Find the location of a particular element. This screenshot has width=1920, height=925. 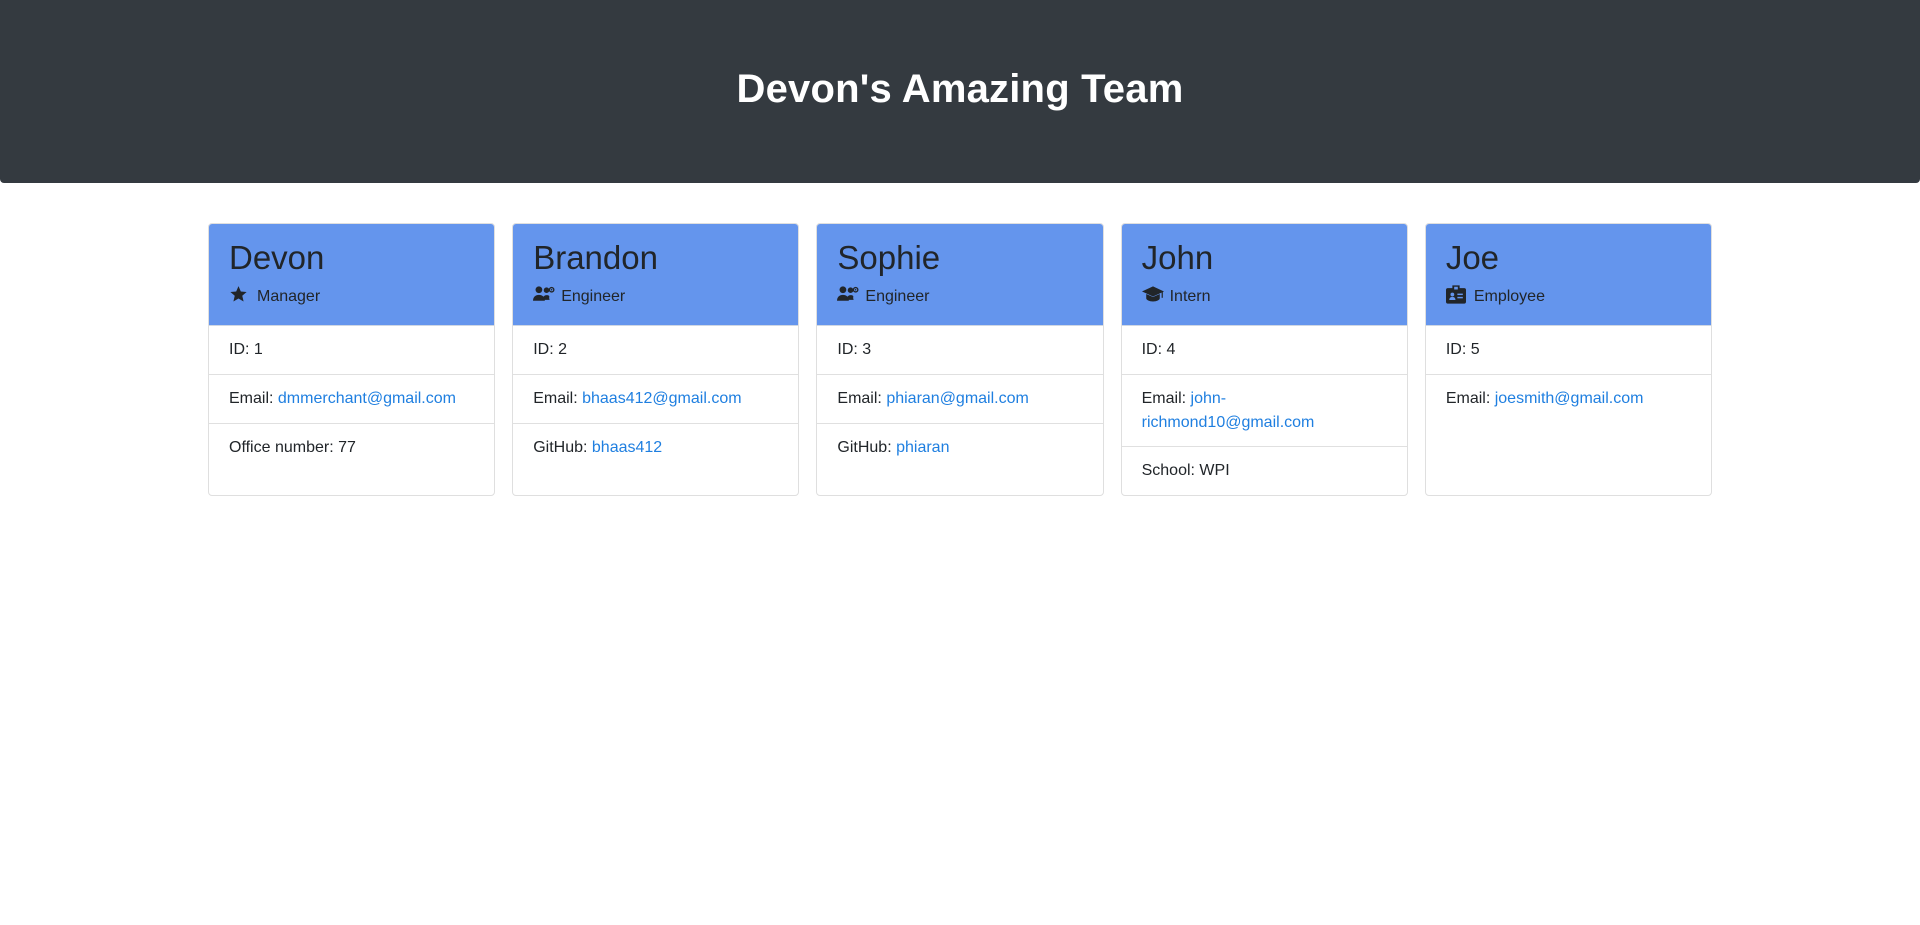

employee-name: John is located at coordinates (1177, 257).